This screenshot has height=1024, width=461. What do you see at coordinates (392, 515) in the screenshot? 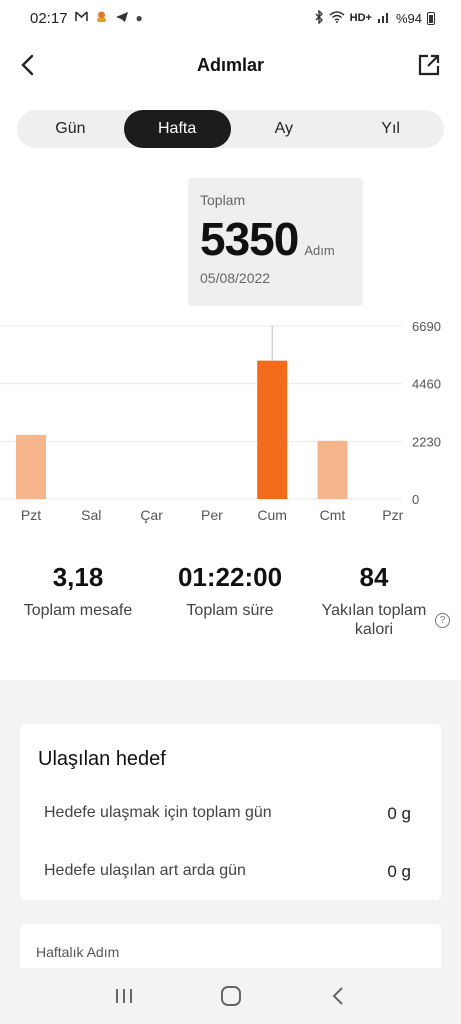
I see `x-tick-label: Pzr` at bounding box center [392, 515].